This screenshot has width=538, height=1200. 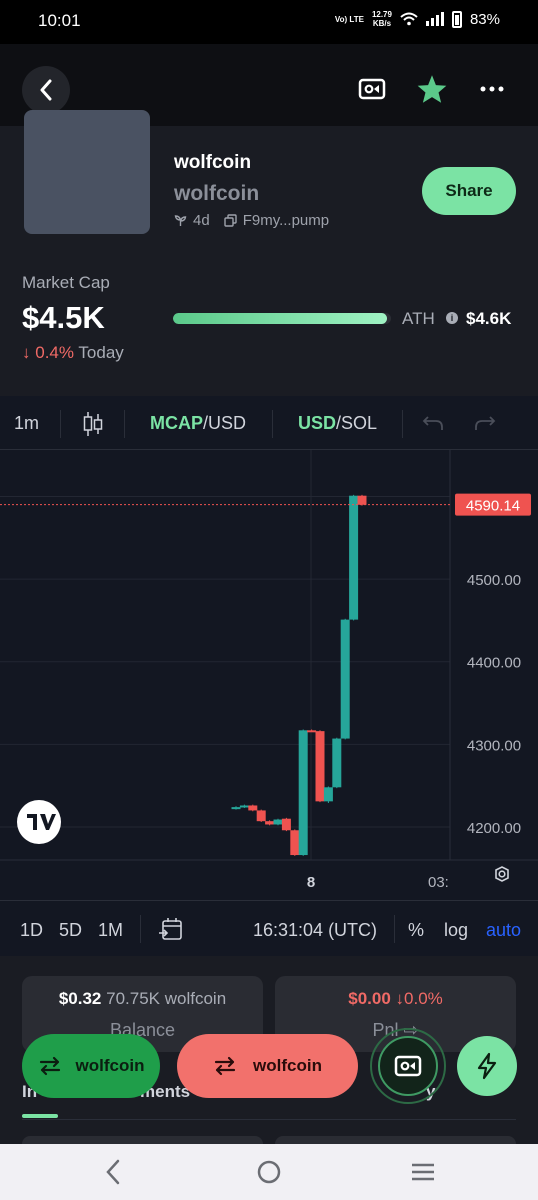 I want to click on system-nav-bar, so click(x=269, y=1172).